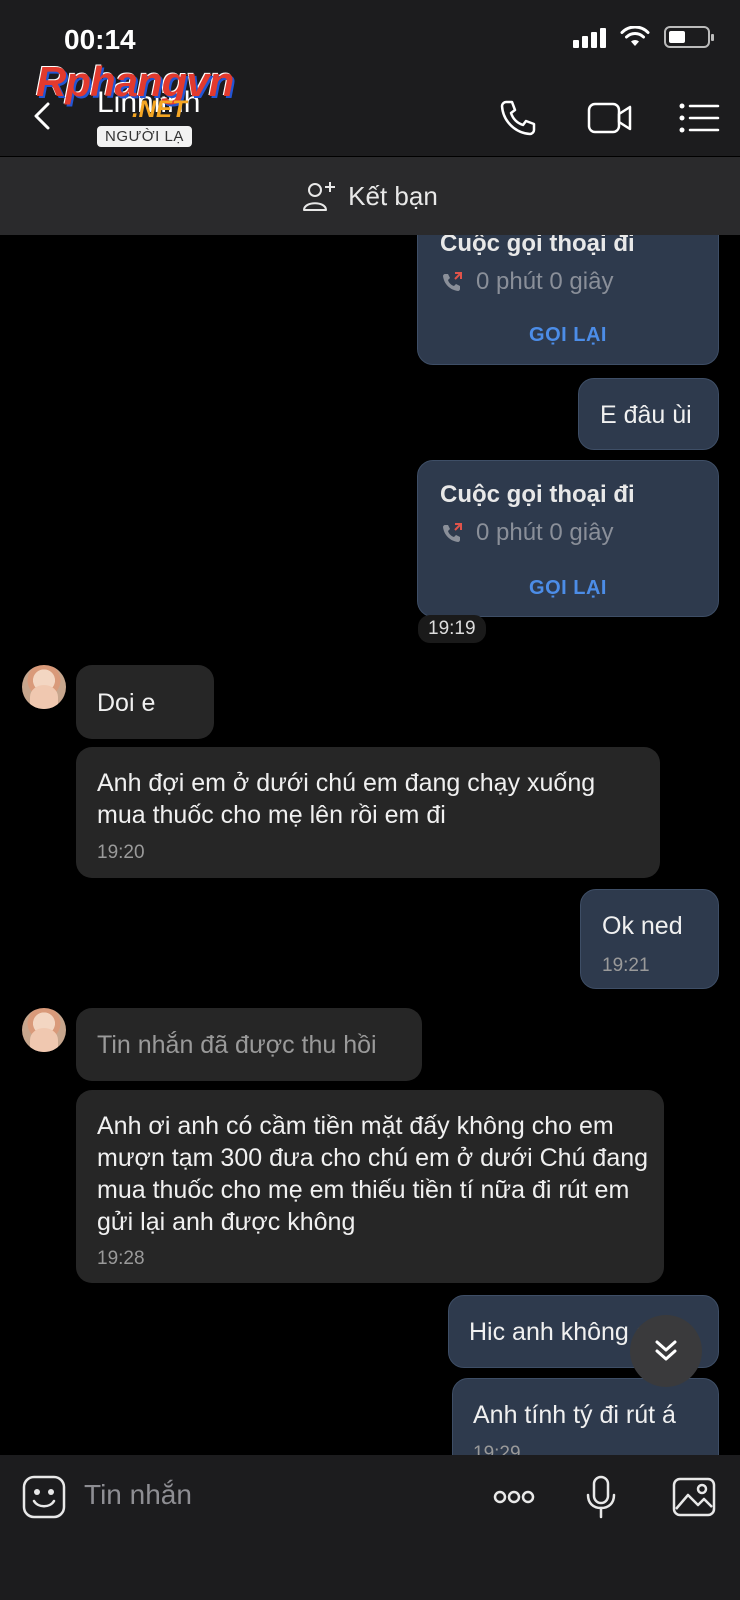  I want to click on message-input-bar: Tin nhắn, so click(370, 1527).